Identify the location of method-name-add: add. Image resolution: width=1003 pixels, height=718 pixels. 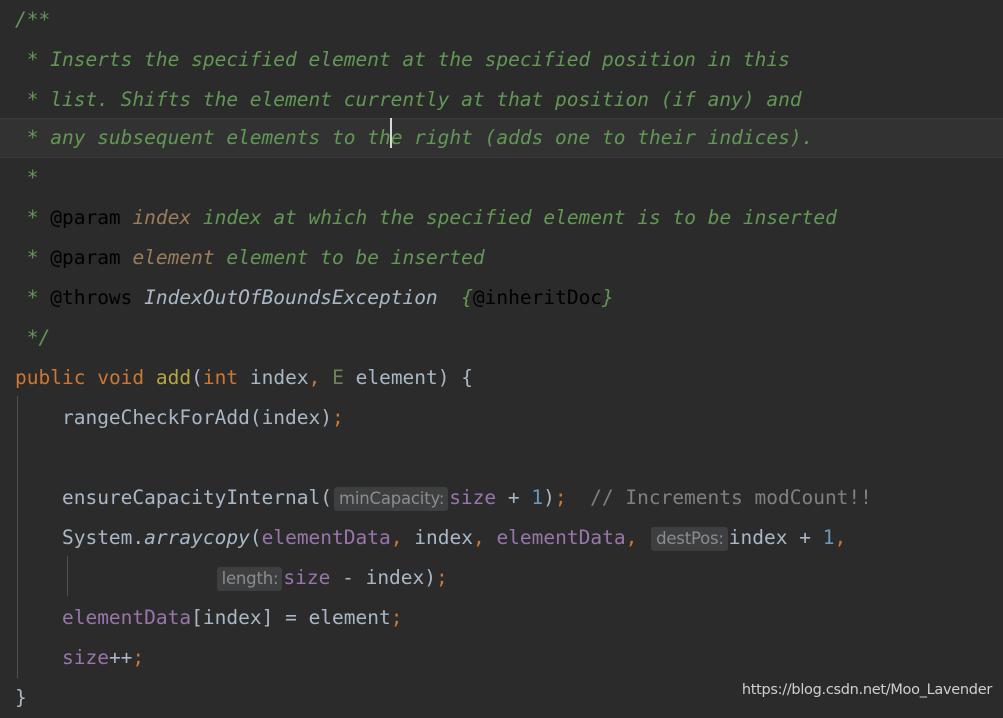
(173, 377).